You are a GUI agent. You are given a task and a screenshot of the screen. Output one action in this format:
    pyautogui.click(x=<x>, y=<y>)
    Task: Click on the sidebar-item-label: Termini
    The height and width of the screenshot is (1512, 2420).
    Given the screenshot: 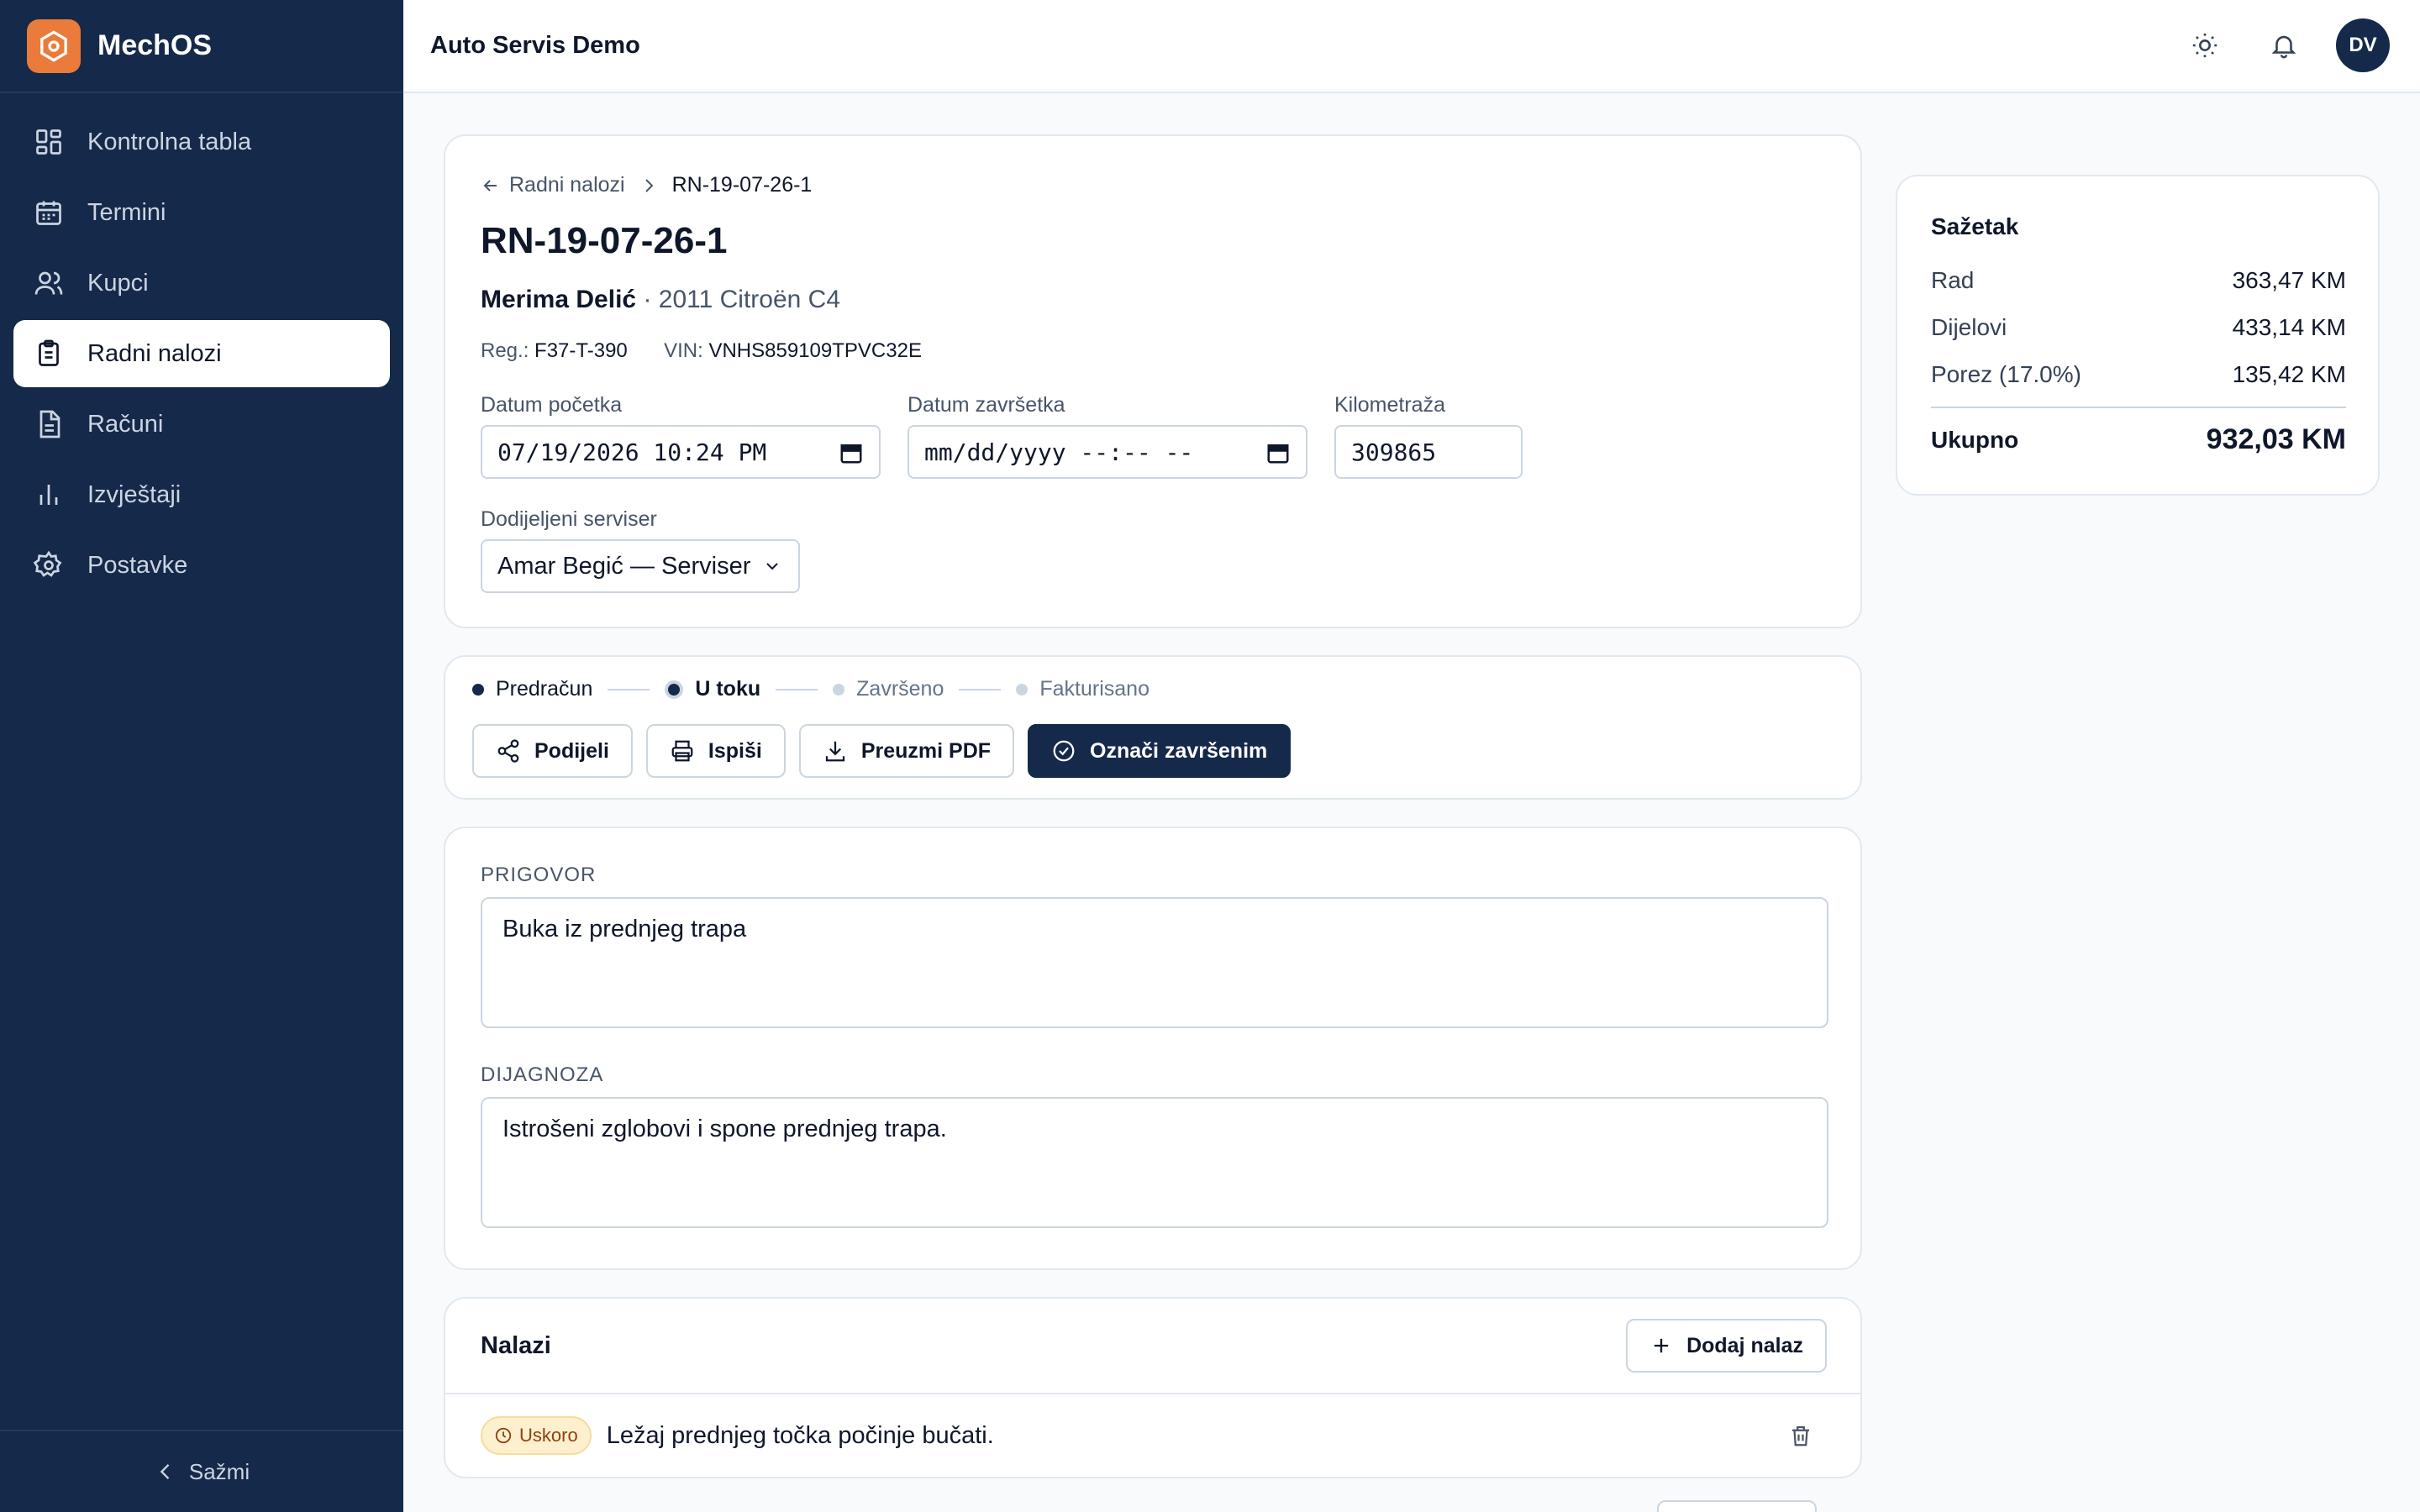 What is the action you would take?
    pyautogui.click(x=127, y=212)
    